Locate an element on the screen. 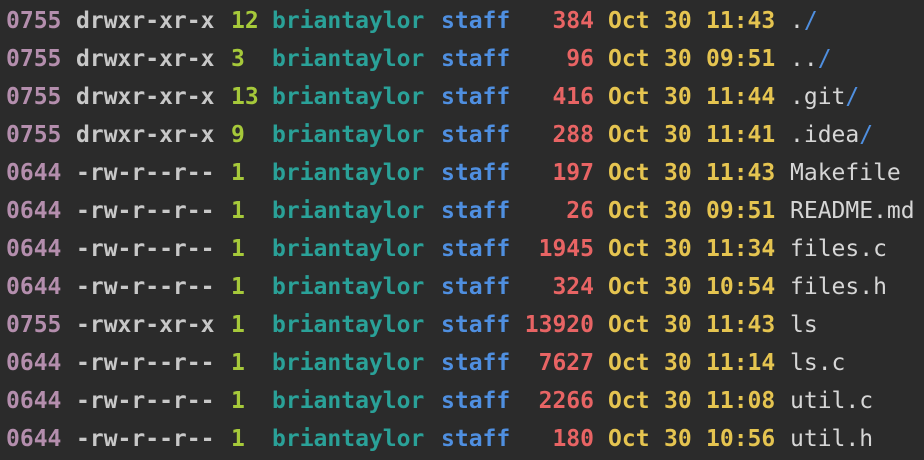 This screenshot has width=924, height=460. file-name-text: . is located at coordinates (797, 21).